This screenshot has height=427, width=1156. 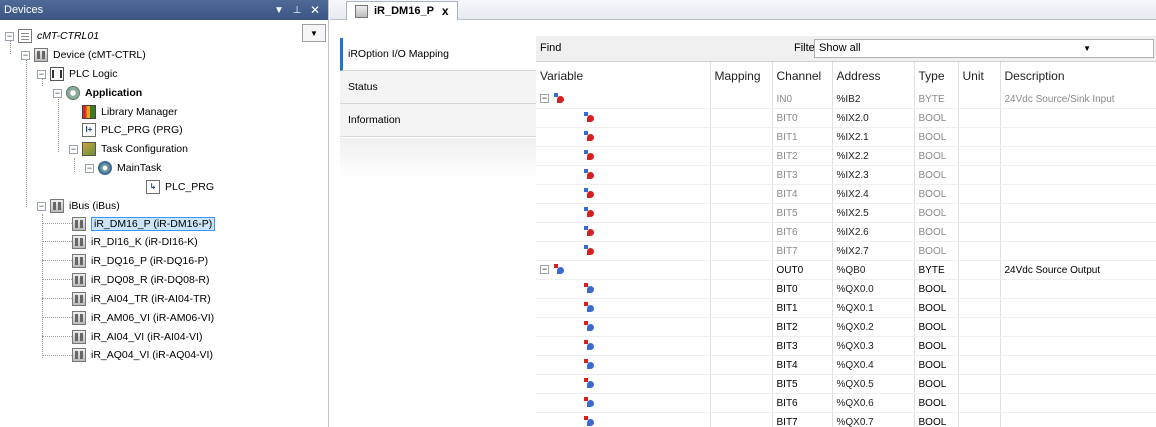 I want to click on col-header-unit: Unit, so click(x=979, y=76).